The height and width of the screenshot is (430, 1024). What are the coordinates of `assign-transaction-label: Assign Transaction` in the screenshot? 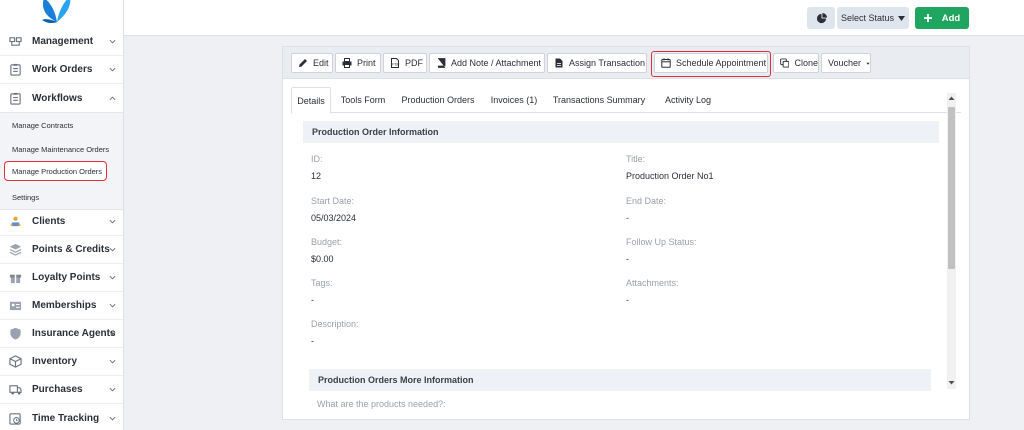 It's located at (607, 63).